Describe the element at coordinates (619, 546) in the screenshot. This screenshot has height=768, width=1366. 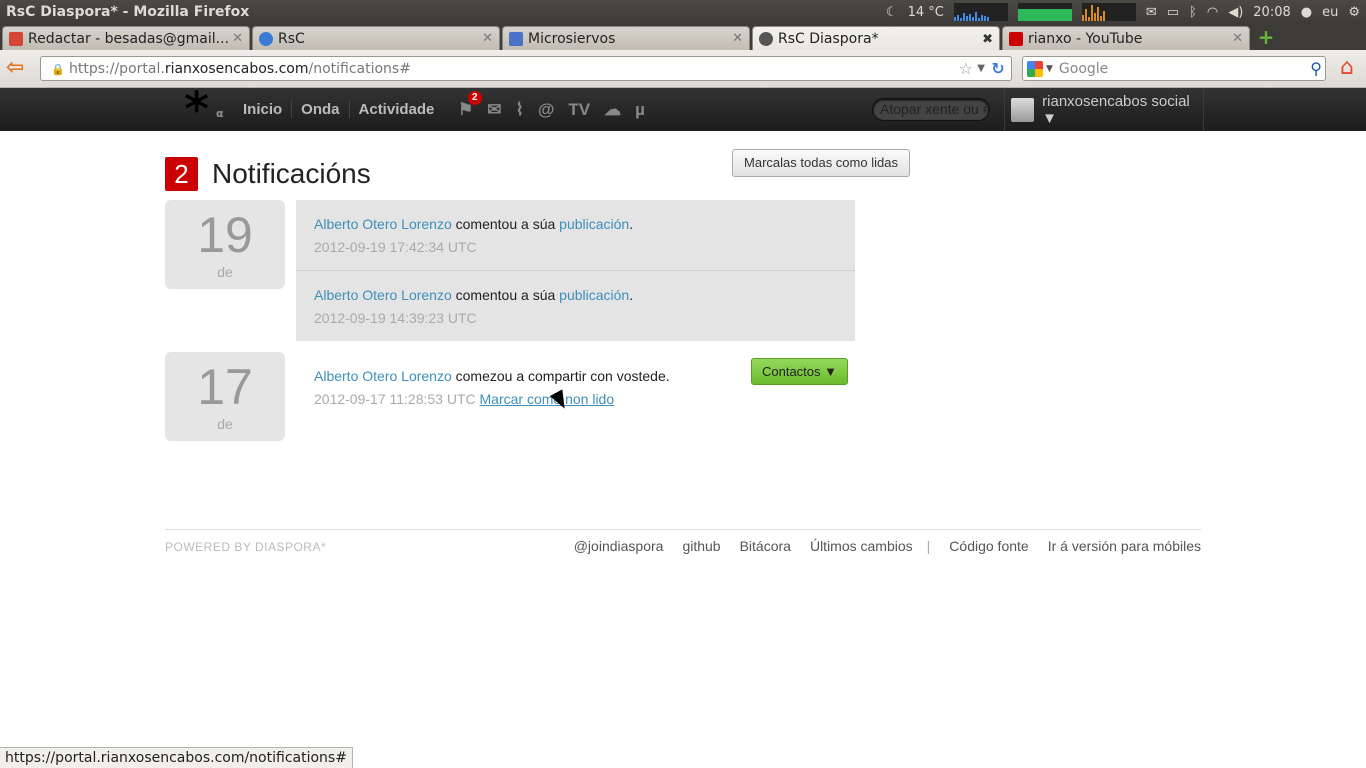
I see `footer-link-joindiaspora: @joindiaspora` at that location.